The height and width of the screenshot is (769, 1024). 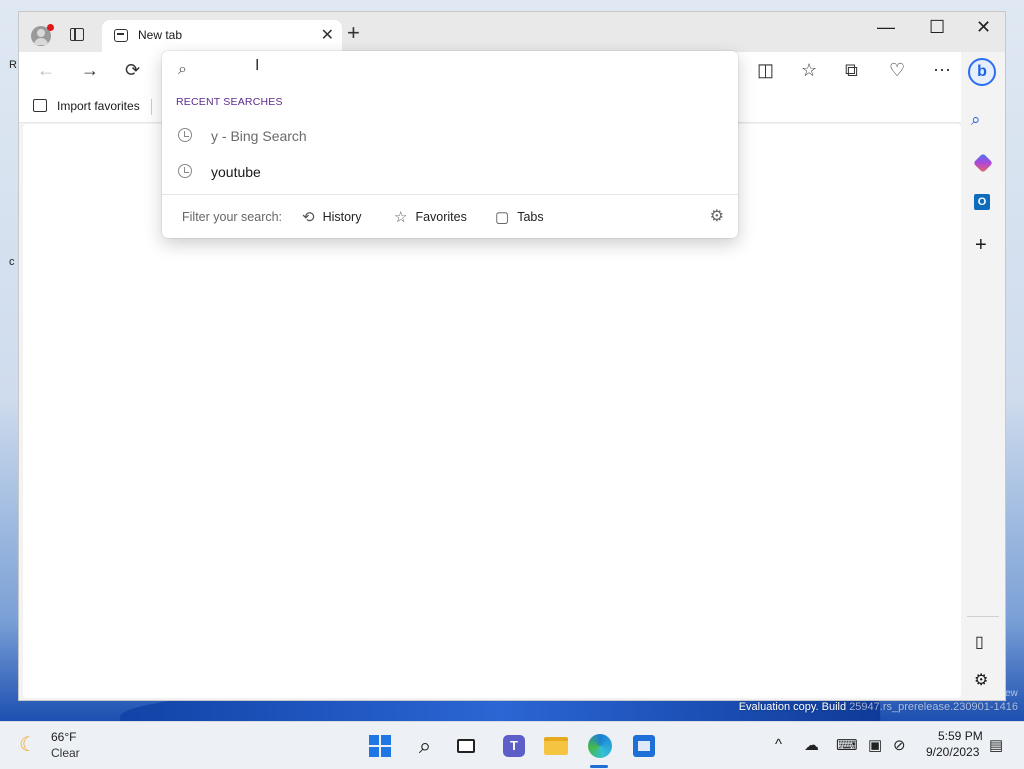 What do you see at coordinates (308, 217) in the screenshot?
I see `history-icon: ⟲` at bounding box center [308, 217].